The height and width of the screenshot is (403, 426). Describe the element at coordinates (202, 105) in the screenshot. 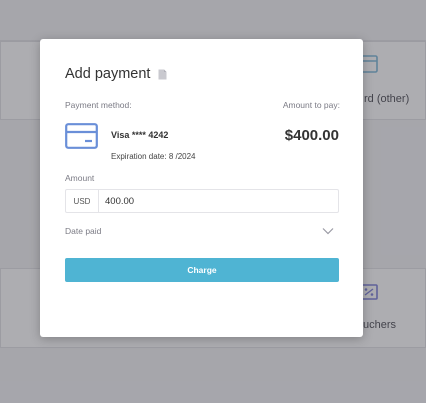

I see `payment-label-row: Payment method: Amount to pay:` at that location.